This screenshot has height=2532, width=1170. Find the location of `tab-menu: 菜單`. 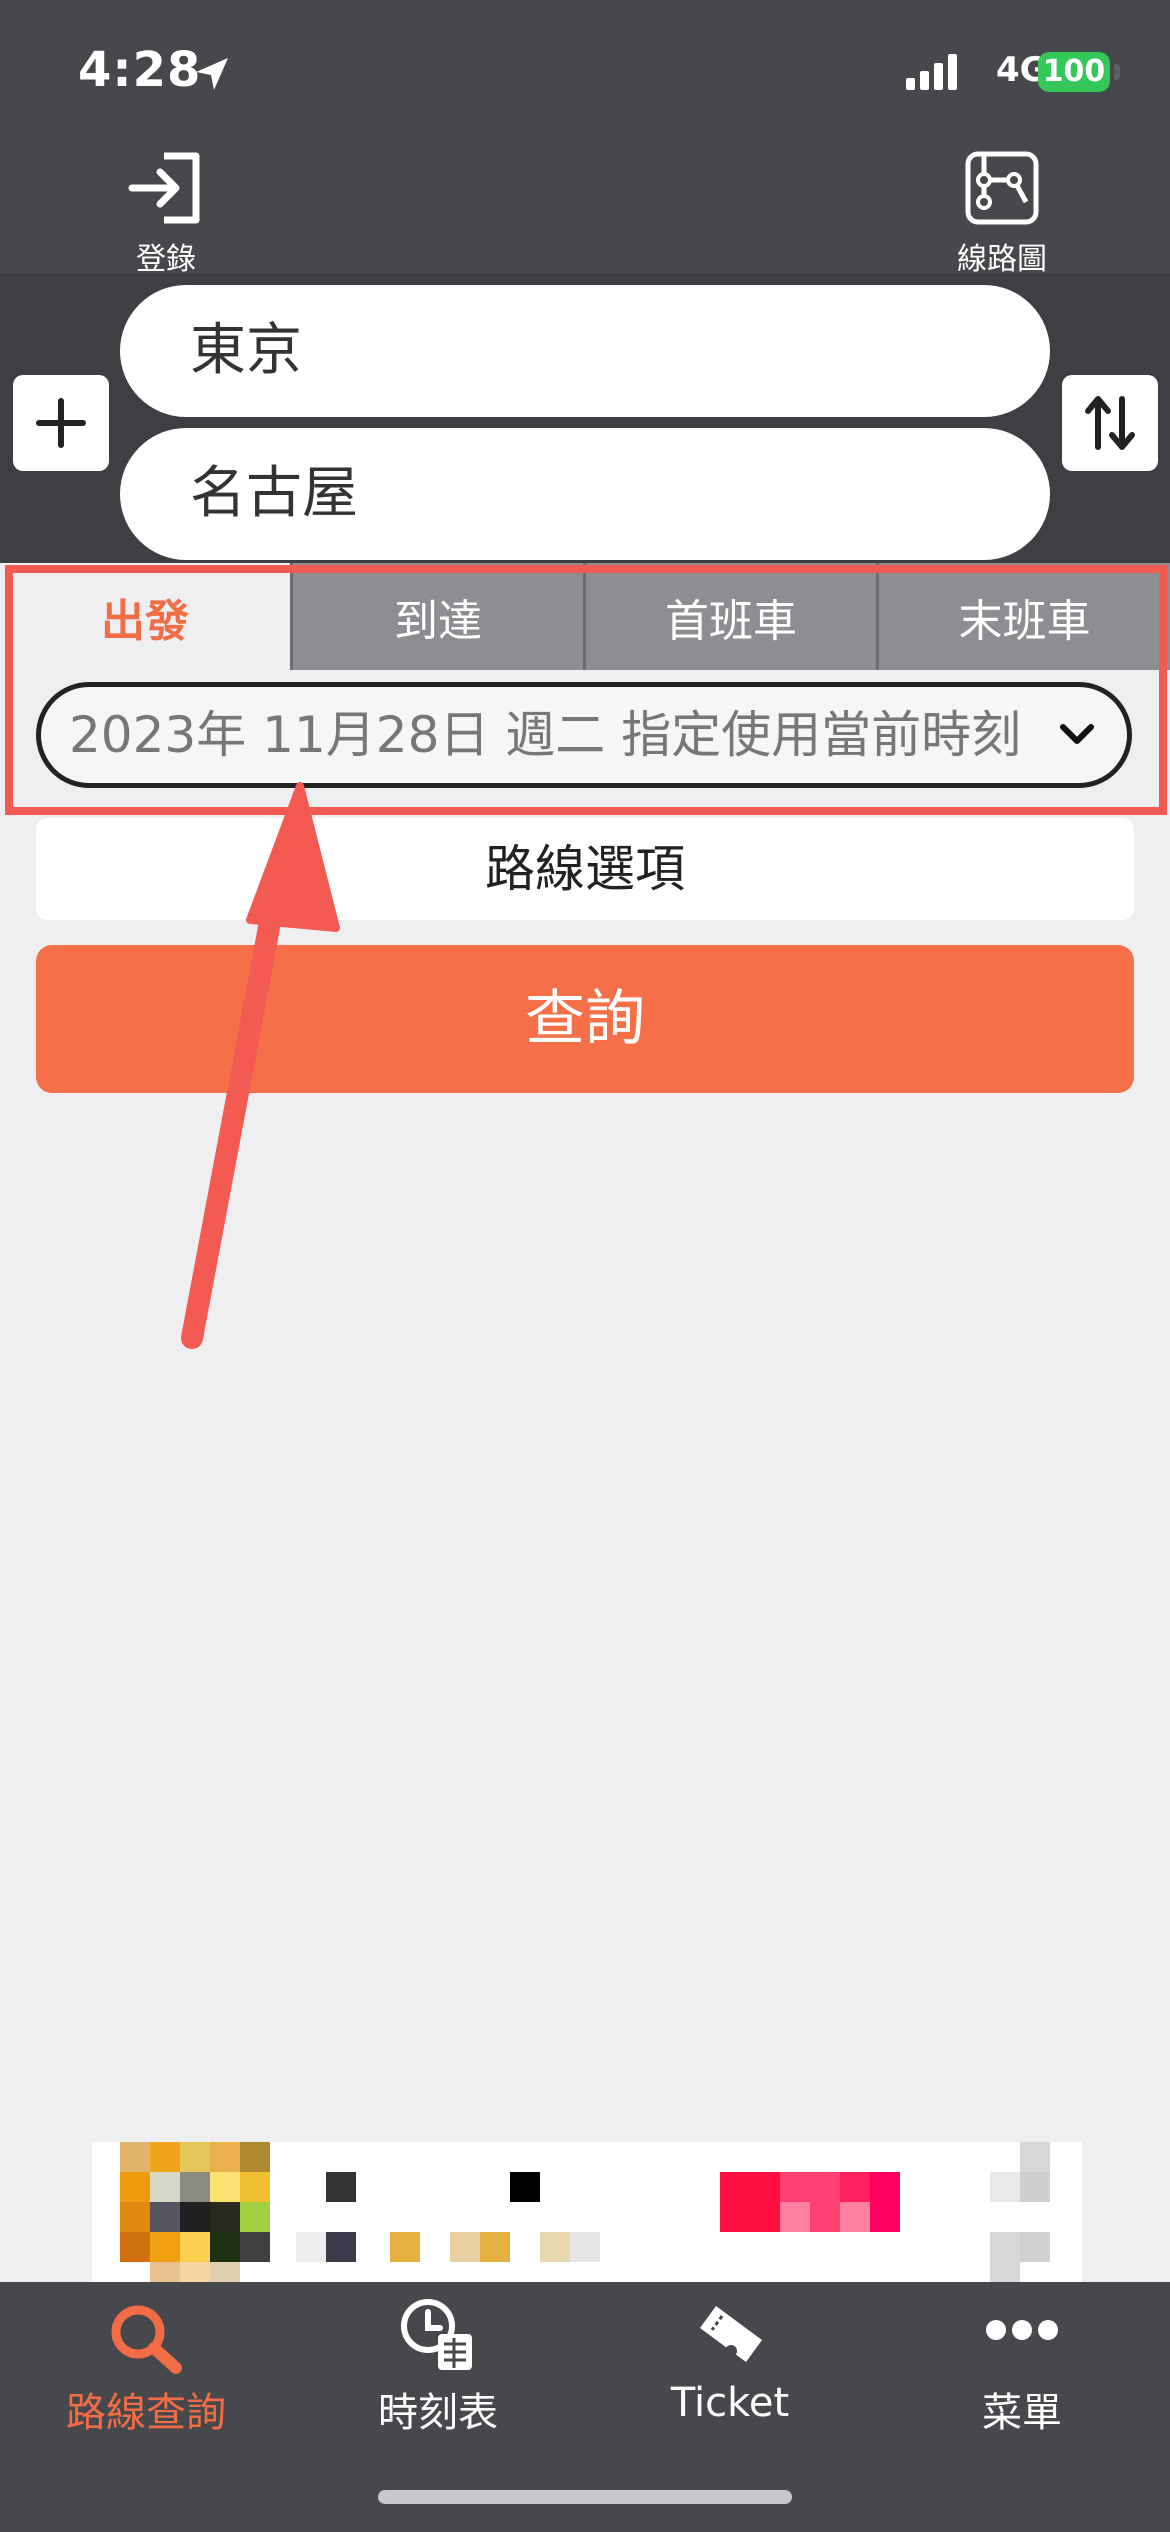

tab-menu: 菜單 is located at coordinates (1022, 2362).